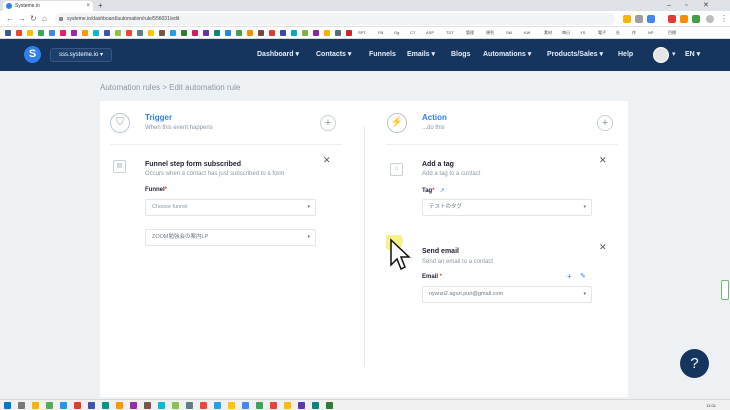 This screenshot has height=410, width=730. Describe the element at coordinates (412, 33) in the screenshot. I see `bookmark-label: CT` at that location.